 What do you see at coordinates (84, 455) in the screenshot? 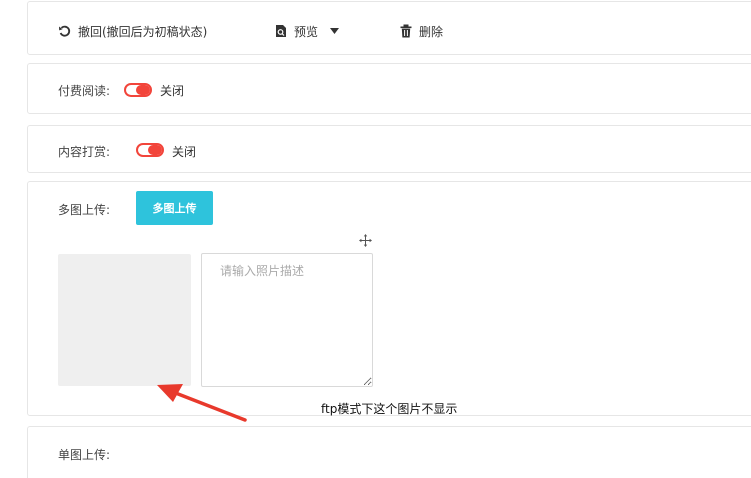
I see `single-upload-label: 单图上传:` at bounding box center [84, 455].